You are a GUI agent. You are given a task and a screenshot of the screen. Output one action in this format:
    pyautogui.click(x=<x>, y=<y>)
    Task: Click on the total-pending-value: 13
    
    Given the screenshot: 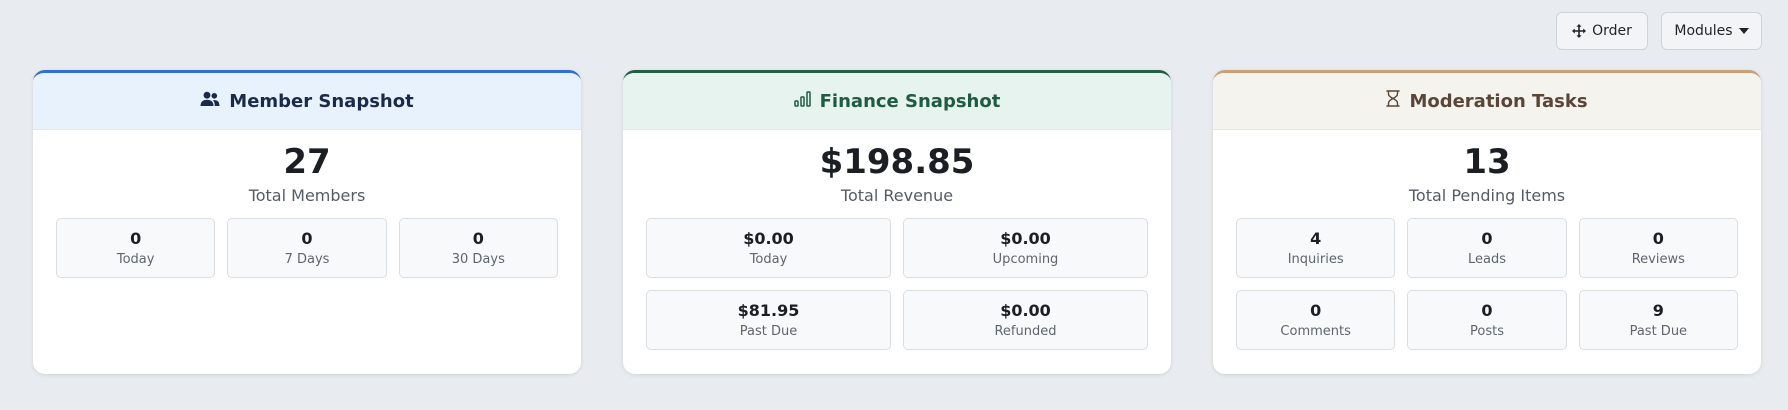 What is the action you would take?
    pyautogui.click(x=1487, y=162)
    